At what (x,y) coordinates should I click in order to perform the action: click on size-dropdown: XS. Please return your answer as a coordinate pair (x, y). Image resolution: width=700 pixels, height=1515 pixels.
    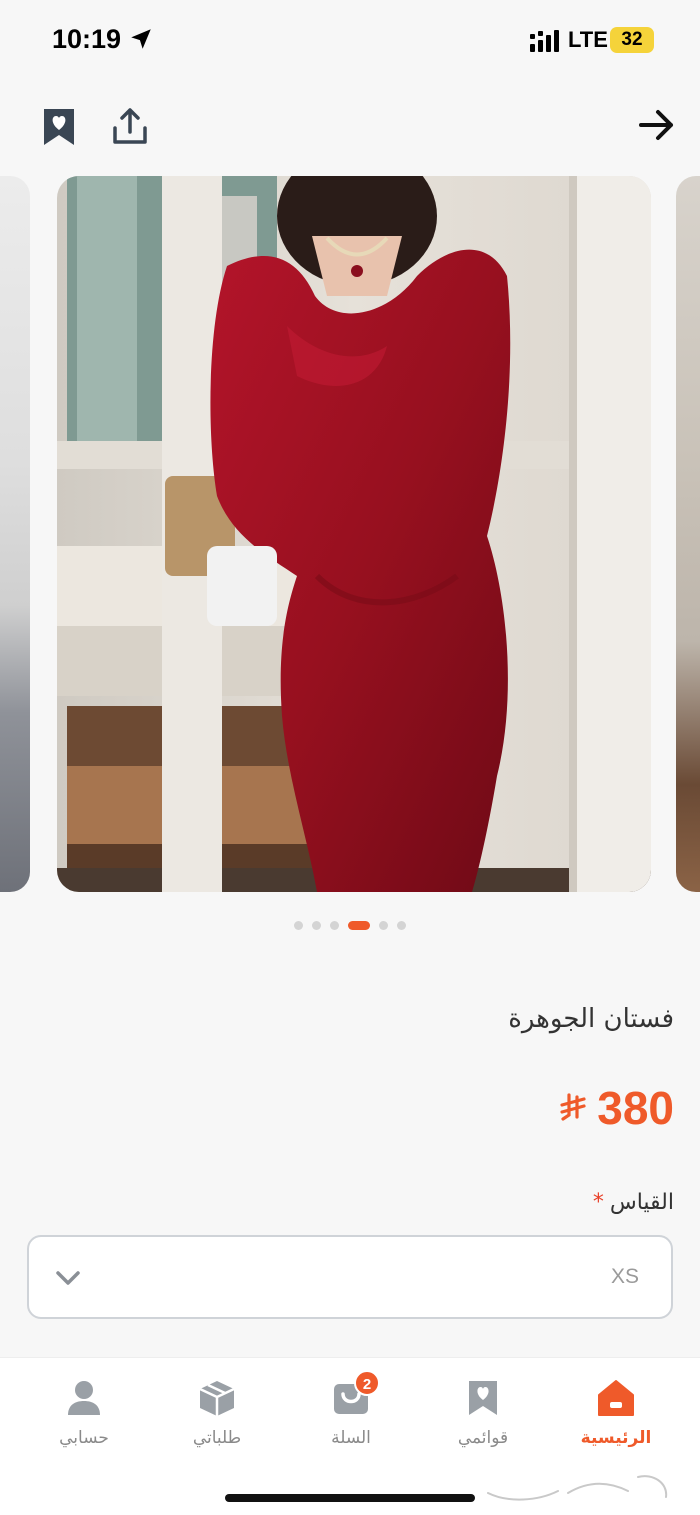
    Looking at the image, I should click on (350, 1277).